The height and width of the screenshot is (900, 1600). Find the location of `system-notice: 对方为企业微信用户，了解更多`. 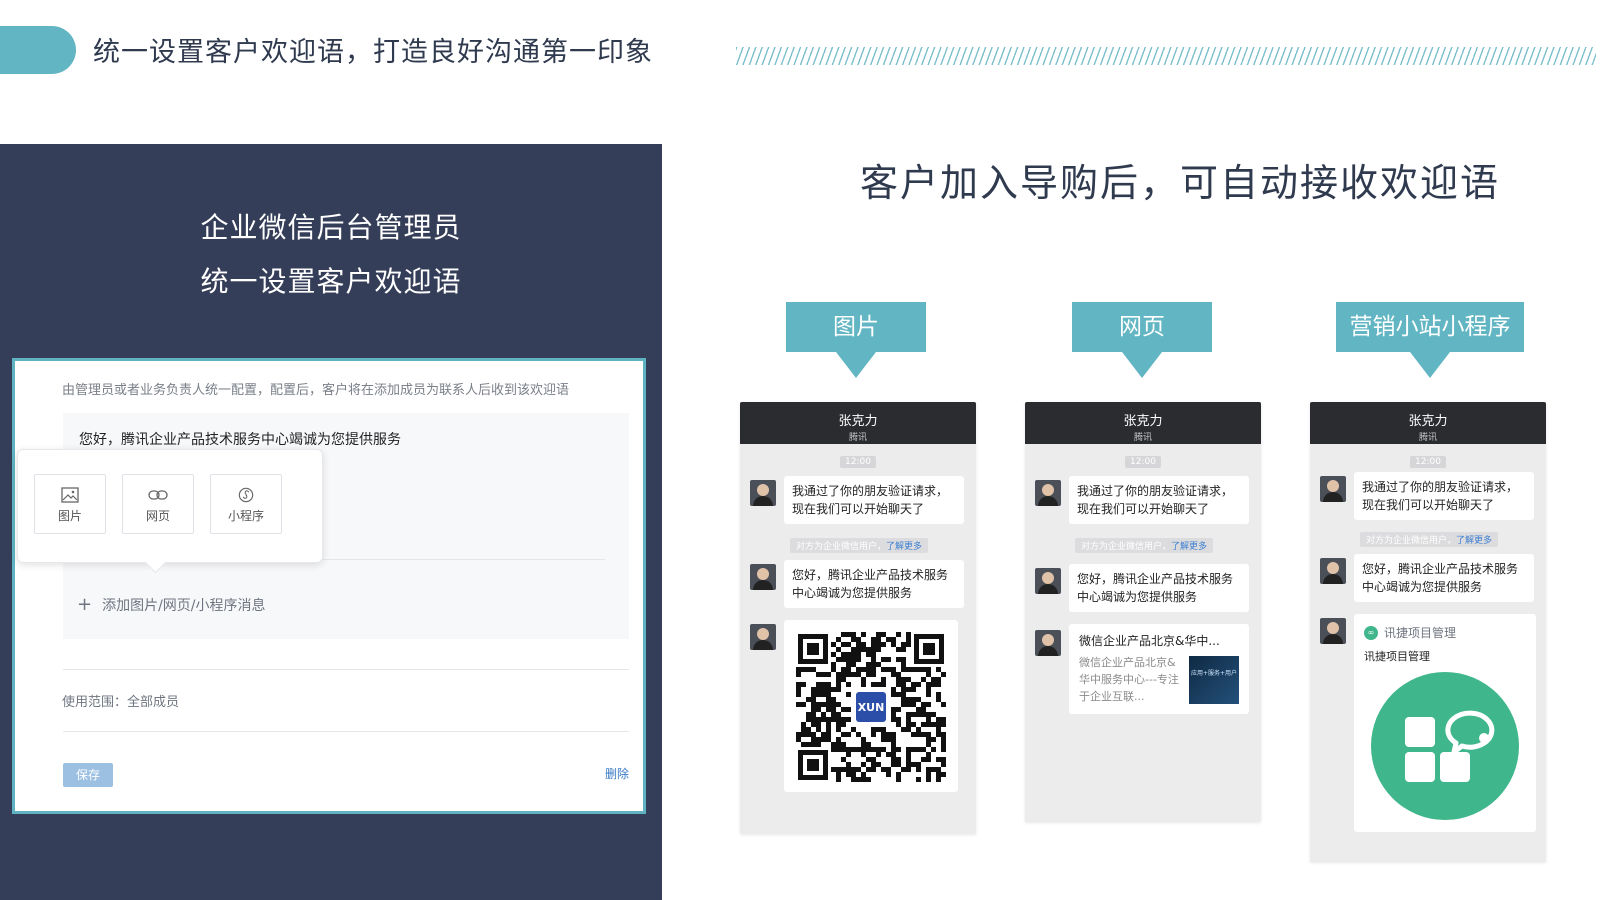

system-notice: 对方为企业微信用户，了解更多 is located at coordinates (1144, 545).